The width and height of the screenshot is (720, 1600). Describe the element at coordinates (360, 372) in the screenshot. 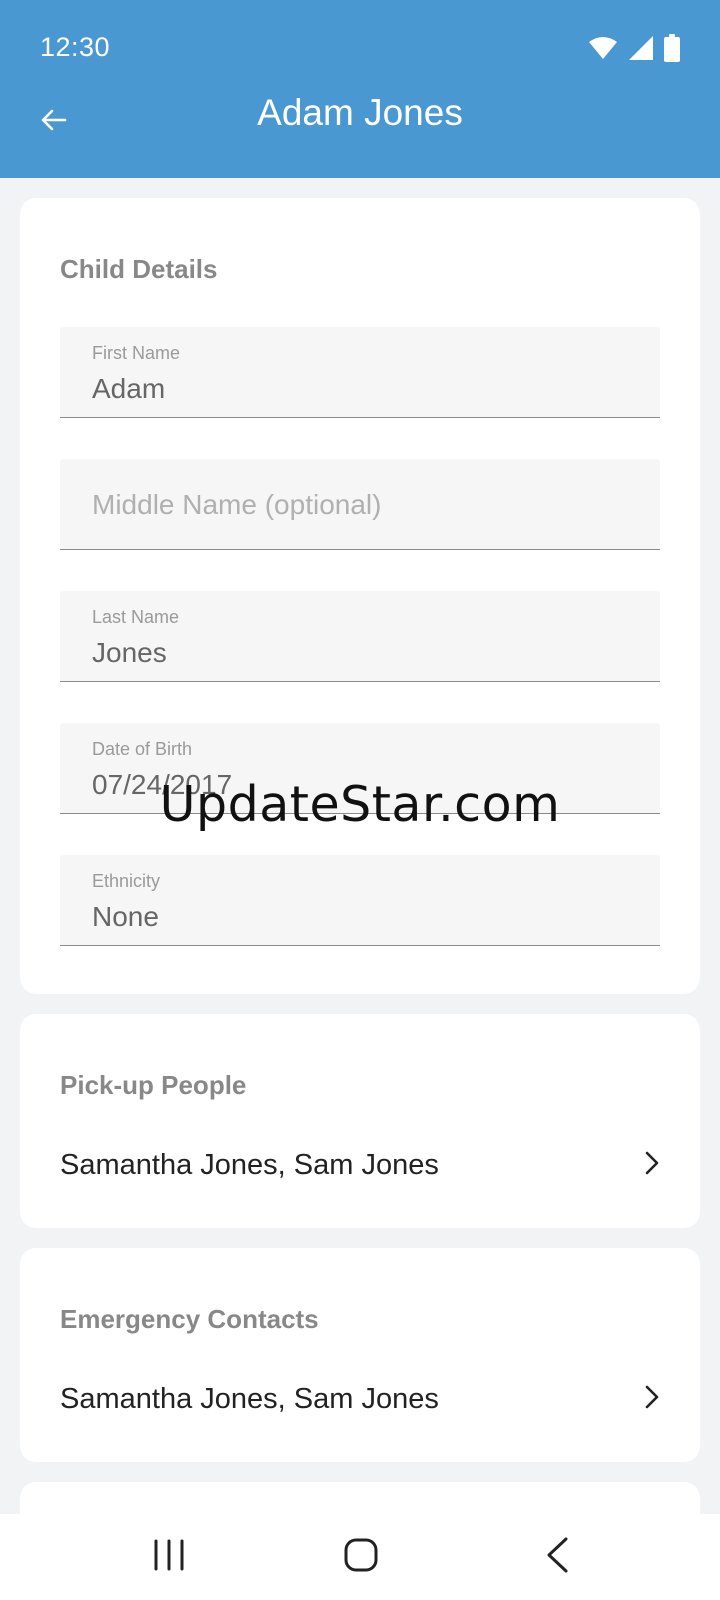

I see `first-name-field: First Name Adam` at that location.